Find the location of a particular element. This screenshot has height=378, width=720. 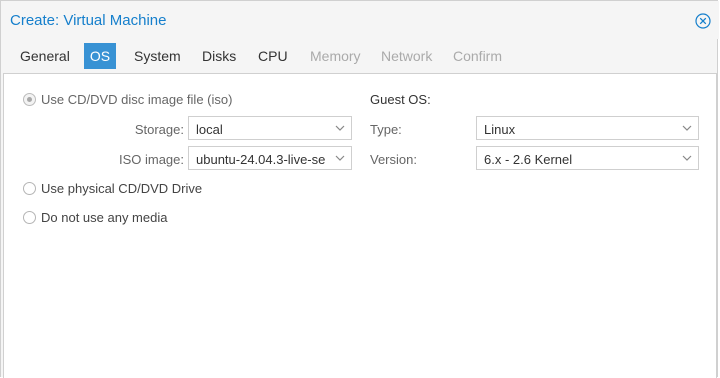

iso-image-select: ubuntu-24.04.3-live-se is located at coordinates (270, 158).